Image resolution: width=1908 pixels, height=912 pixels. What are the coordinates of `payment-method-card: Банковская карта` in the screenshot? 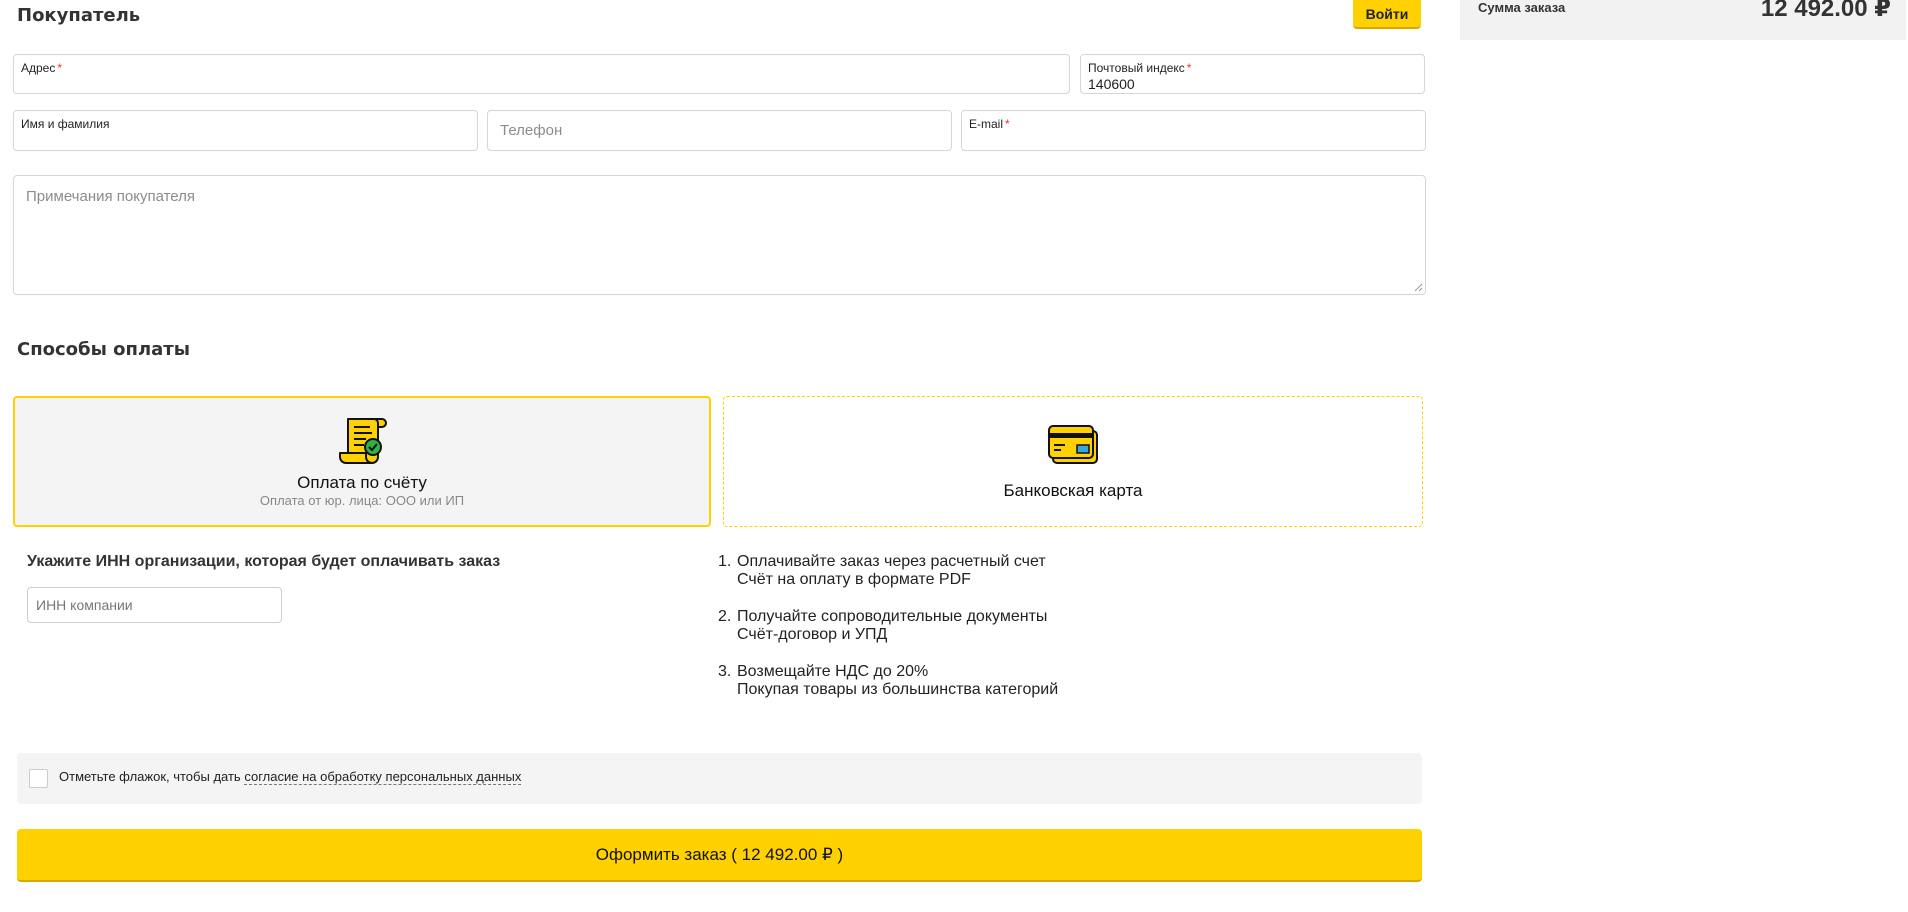 It's located at (1073, 461).